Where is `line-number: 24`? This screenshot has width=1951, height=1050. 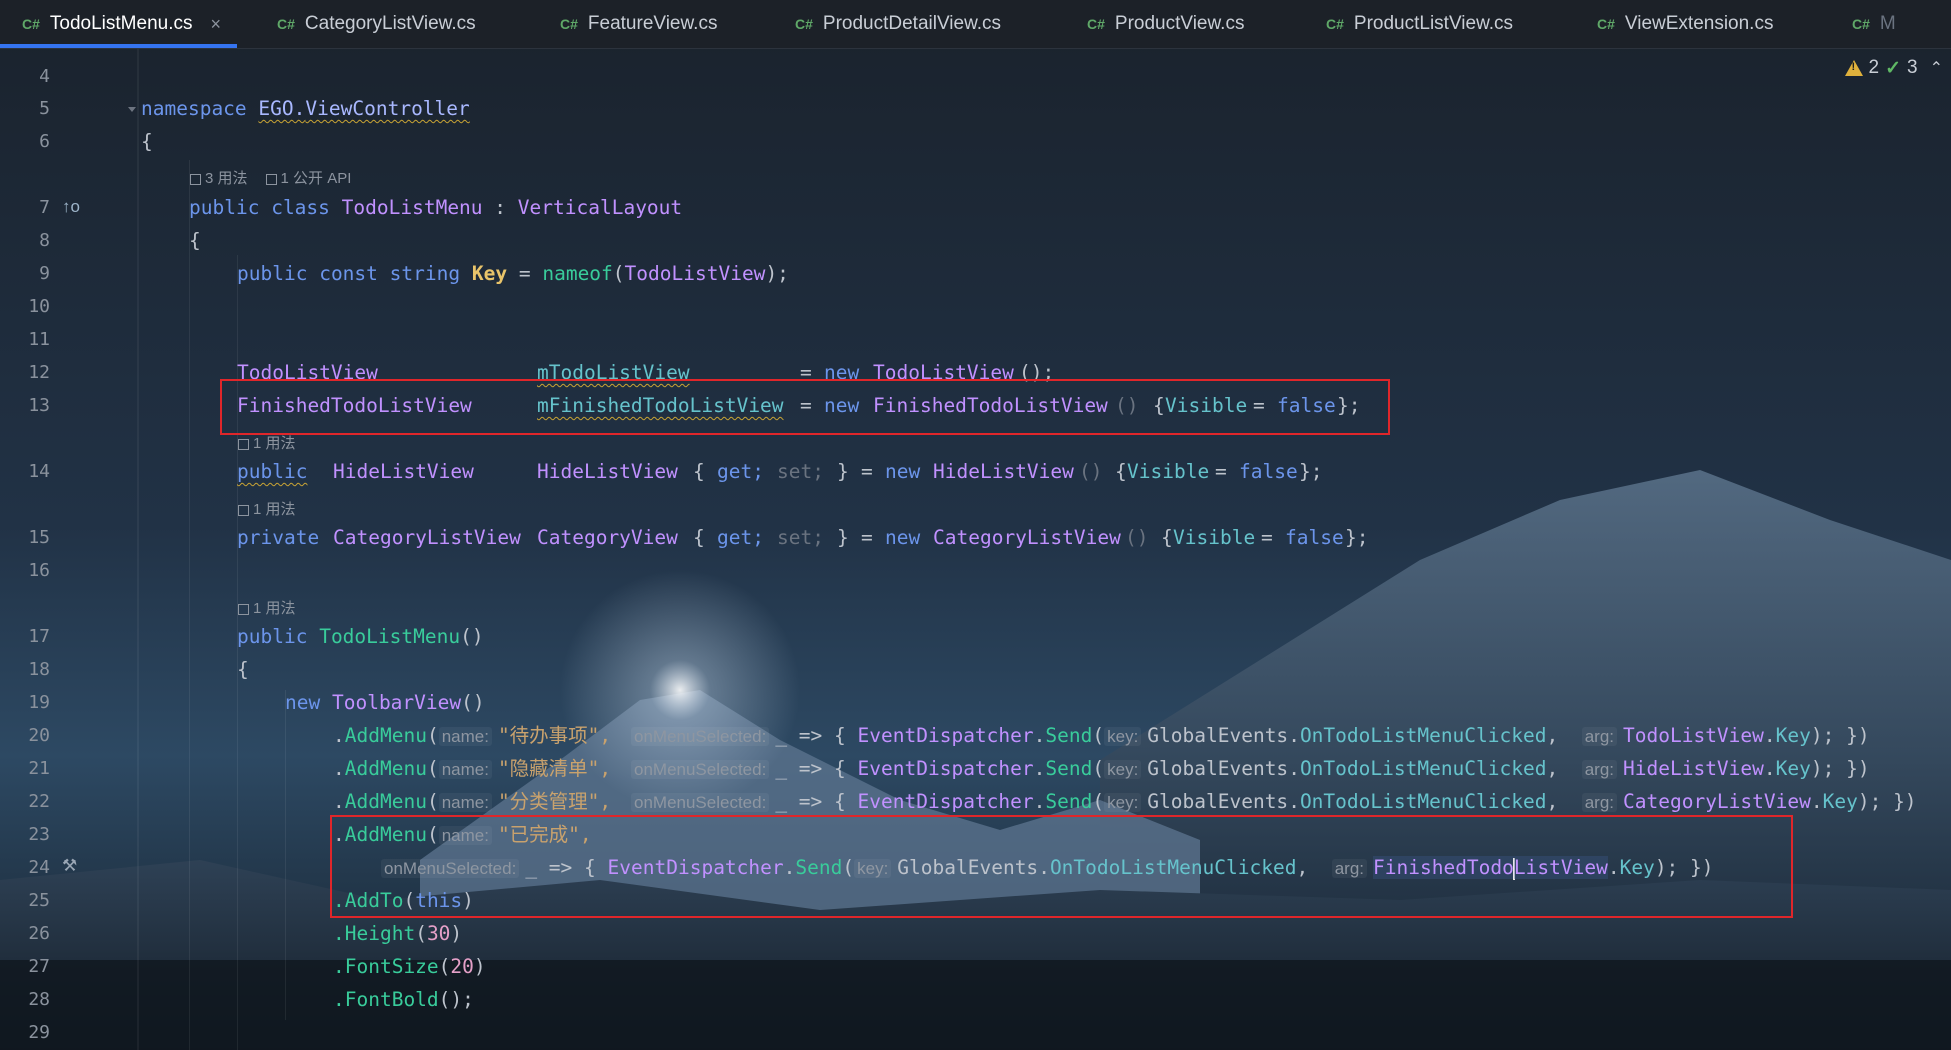 line-number: 24 is located at coordinates (25, 867).